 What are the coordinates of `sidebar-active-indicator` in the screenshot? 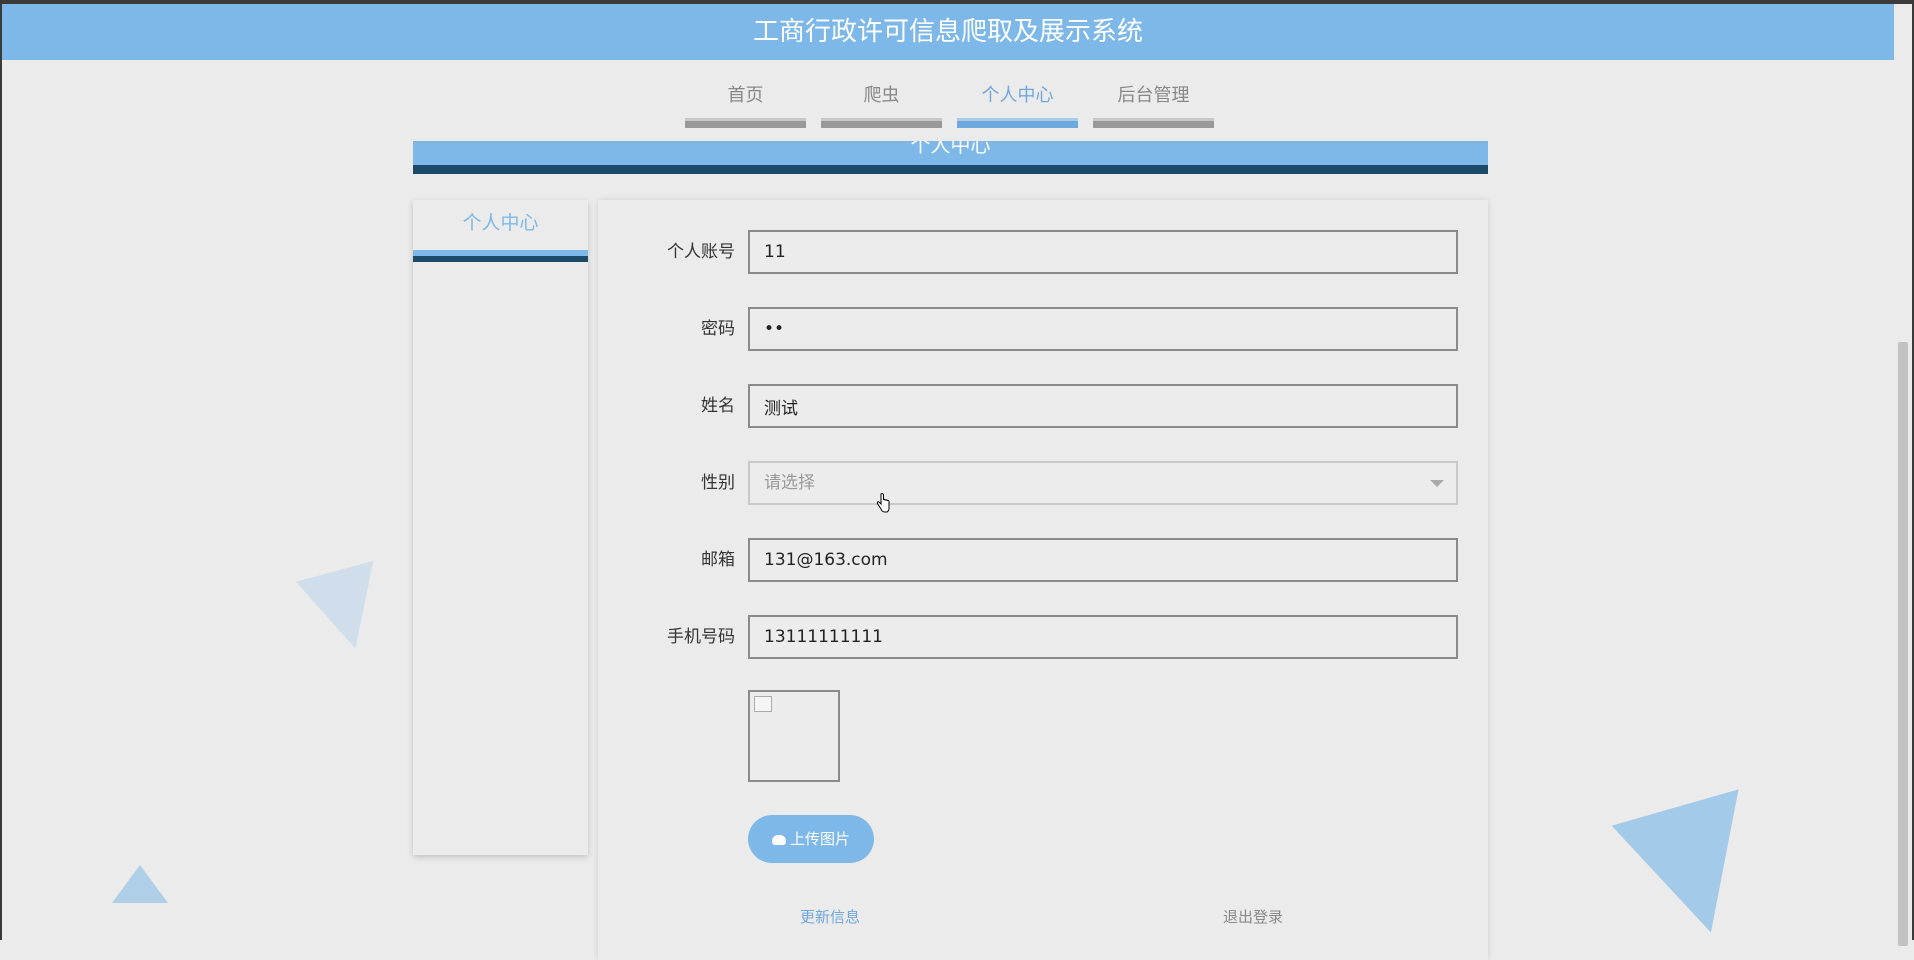 It's located at (500, 256).